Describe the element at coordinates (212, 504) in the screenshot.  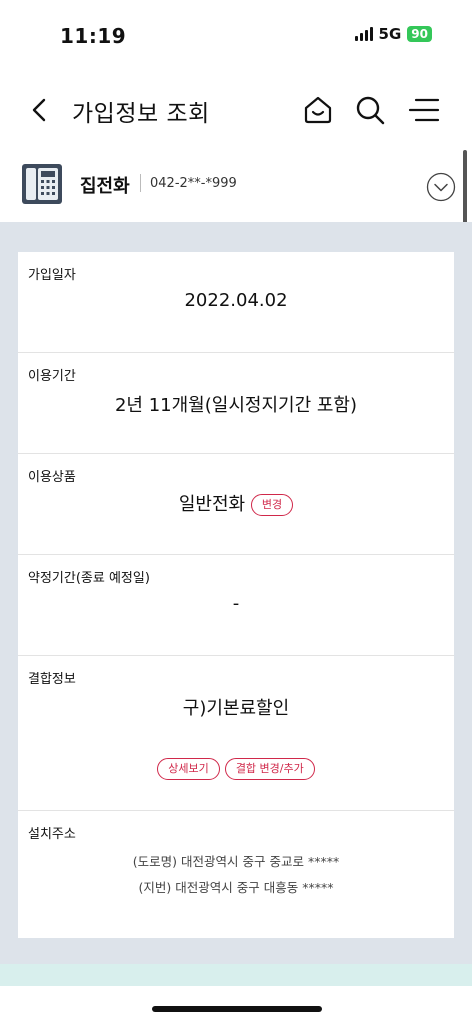
I see `product-value: 일반전화` at that location.